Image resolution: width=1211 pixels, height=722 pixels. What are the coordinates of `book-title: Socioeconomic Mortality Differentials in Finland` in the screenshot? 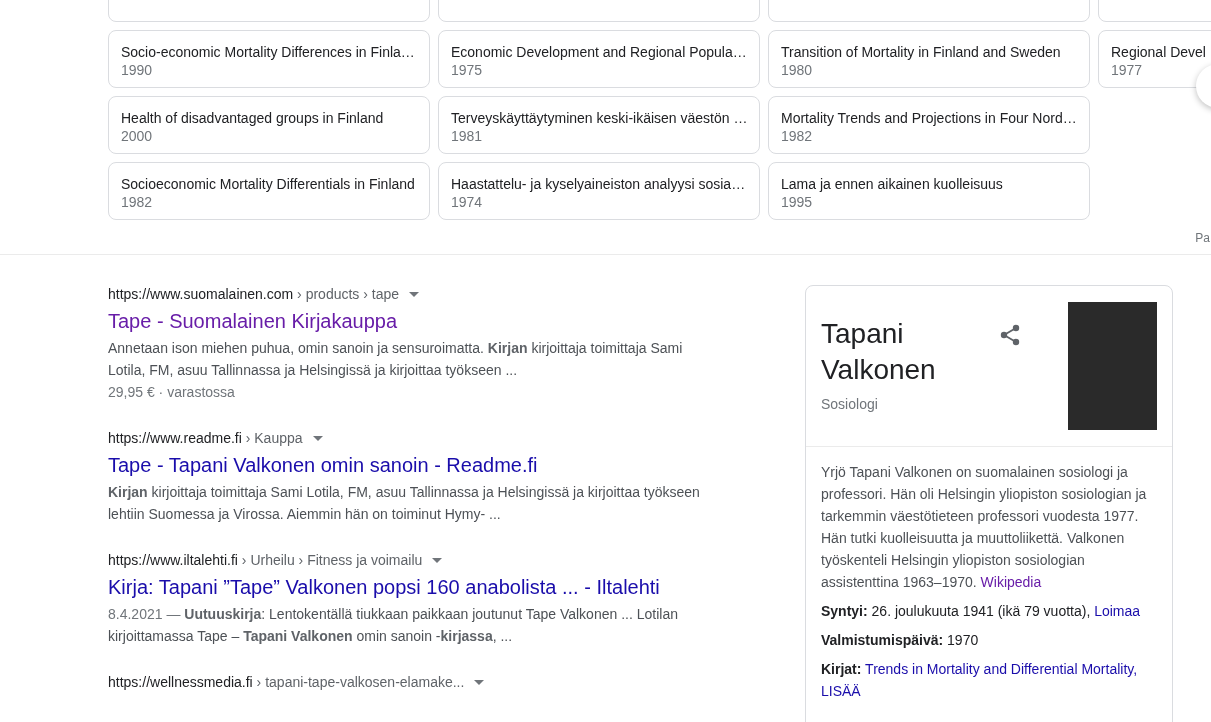 It's located at (268, 184).